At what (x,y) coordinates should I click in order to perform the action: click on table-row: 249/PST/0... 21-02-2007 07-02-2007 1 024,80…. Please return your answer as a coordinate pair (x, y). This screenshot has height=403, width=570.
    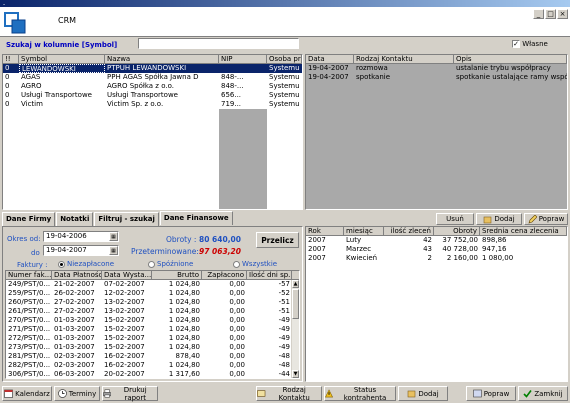
    Looking at the image, I should click on (152, 284).